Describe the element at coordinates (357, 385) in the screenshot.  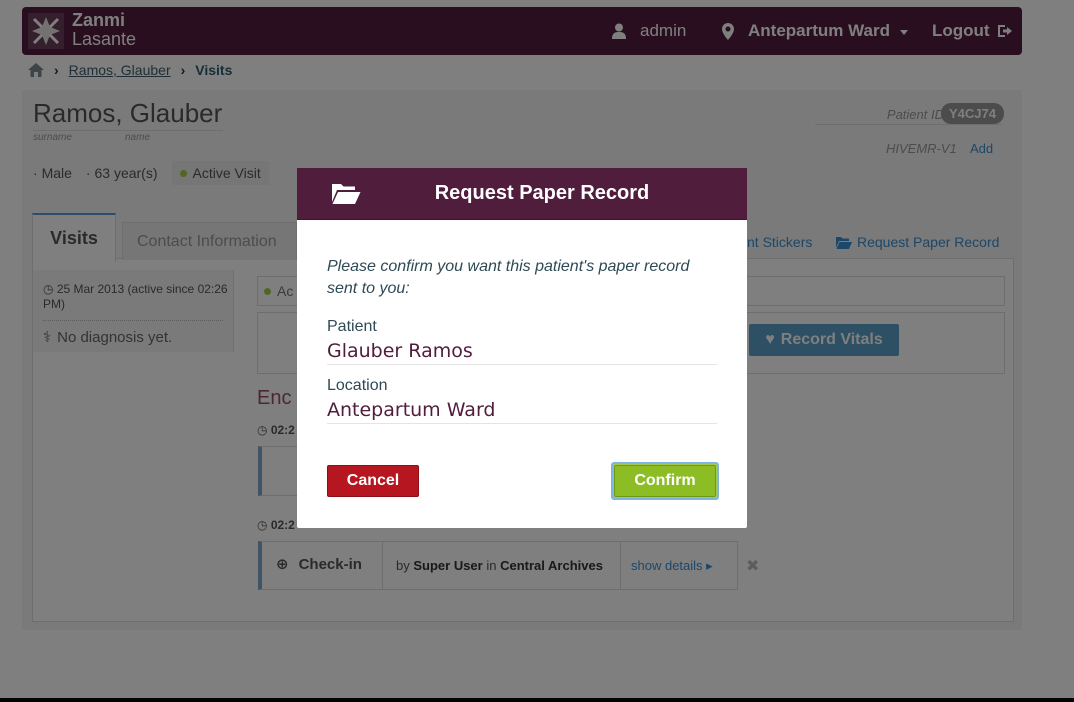
I see `location-field-label: Location` at that location.